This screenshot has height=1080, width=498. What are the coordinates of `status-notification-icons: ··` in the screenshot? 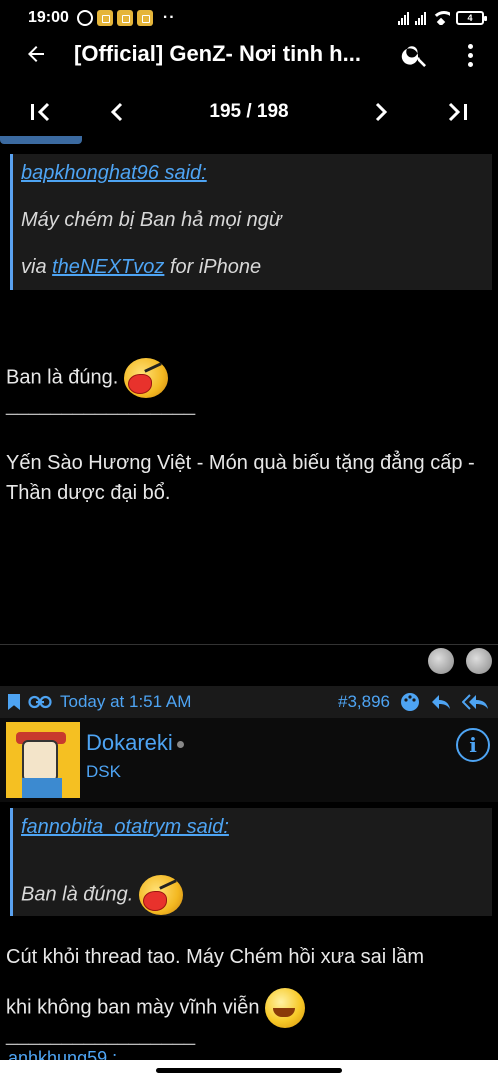 It's located at (126, 18).